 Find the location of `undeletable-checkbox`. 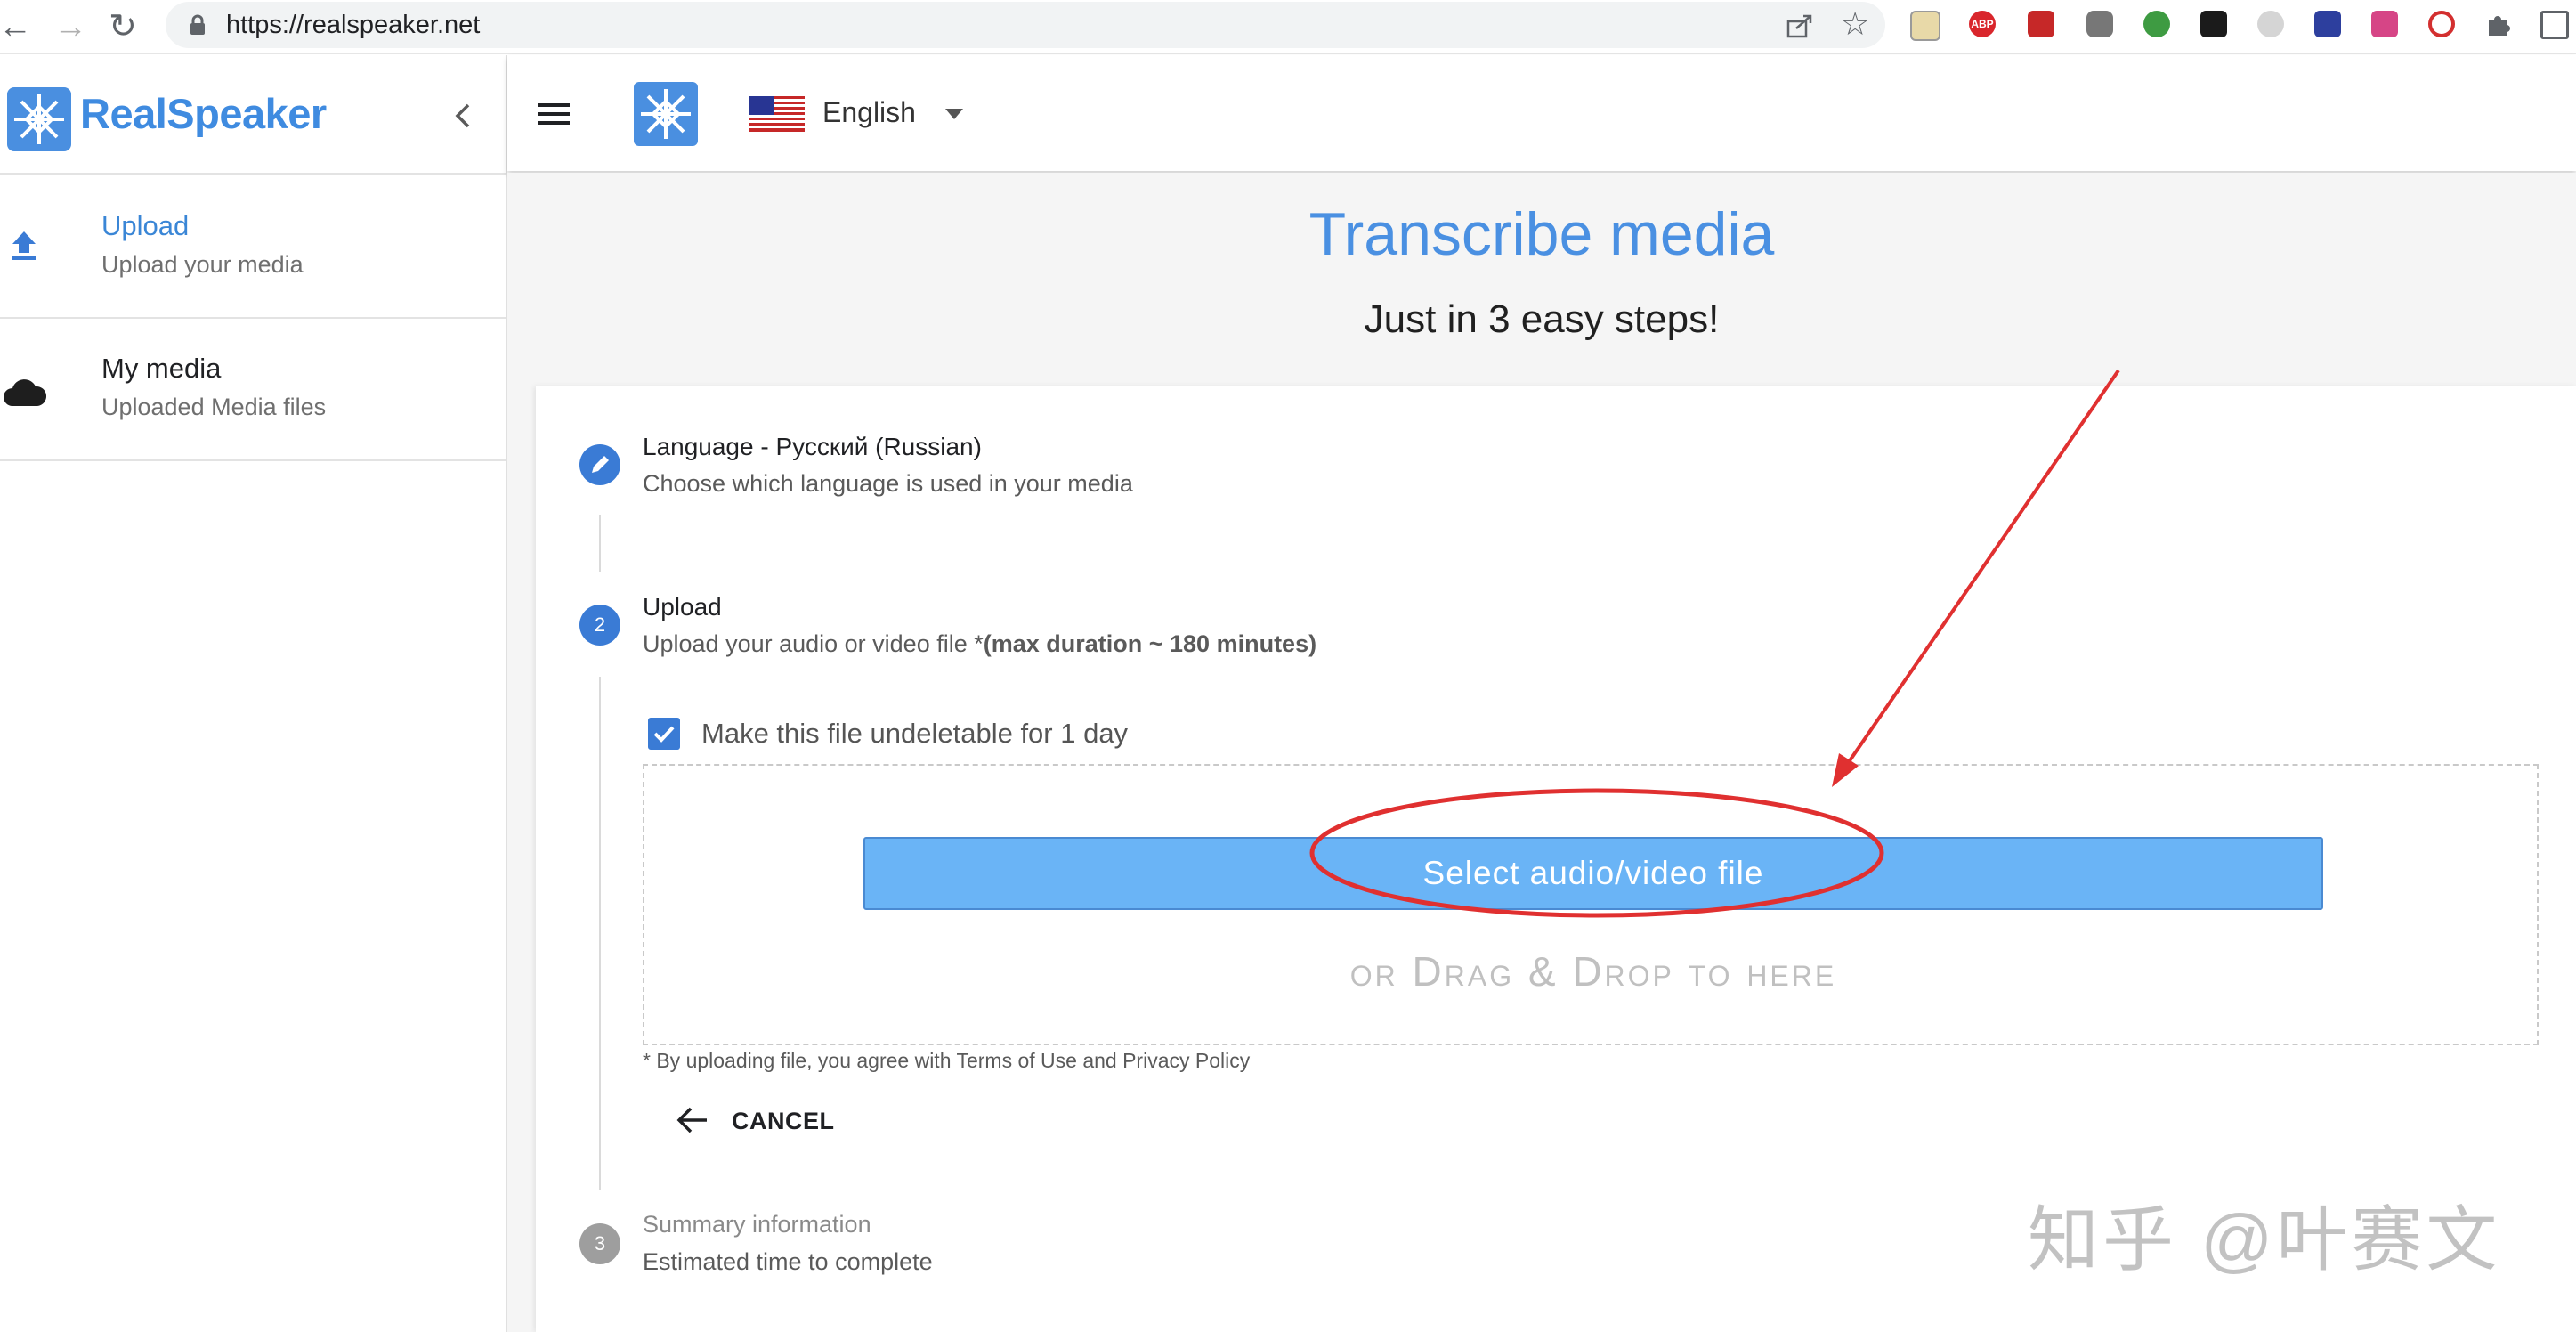

undeletable-checkbox is located at coordinates (664, 734).